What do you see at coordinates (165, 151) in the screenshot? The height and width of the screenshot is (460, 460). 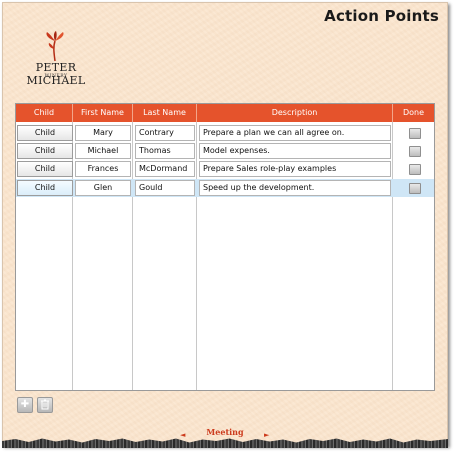 I see `last-name-field: Thomas` at bounding box center [165, 151].